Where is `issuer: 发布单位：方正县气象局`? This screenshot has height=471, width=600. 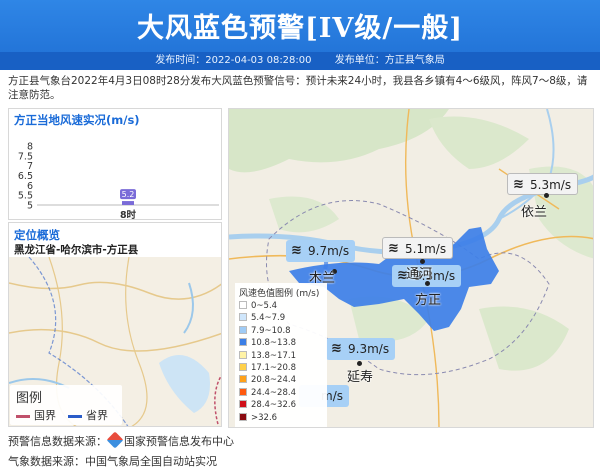
issuer: 发布单位：方正县气象局 is located at coordinates (389, 60).